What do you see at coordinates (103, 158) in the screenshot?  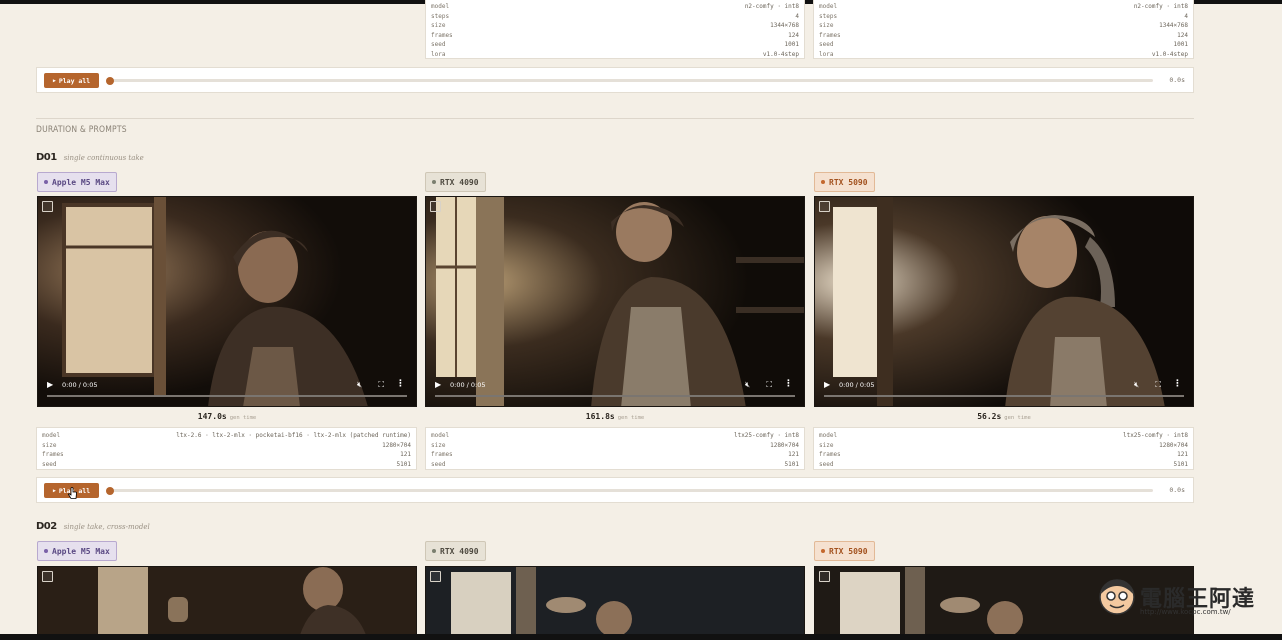 I see `take-subtitle: single continuous take` at bounding box center [103, 158].